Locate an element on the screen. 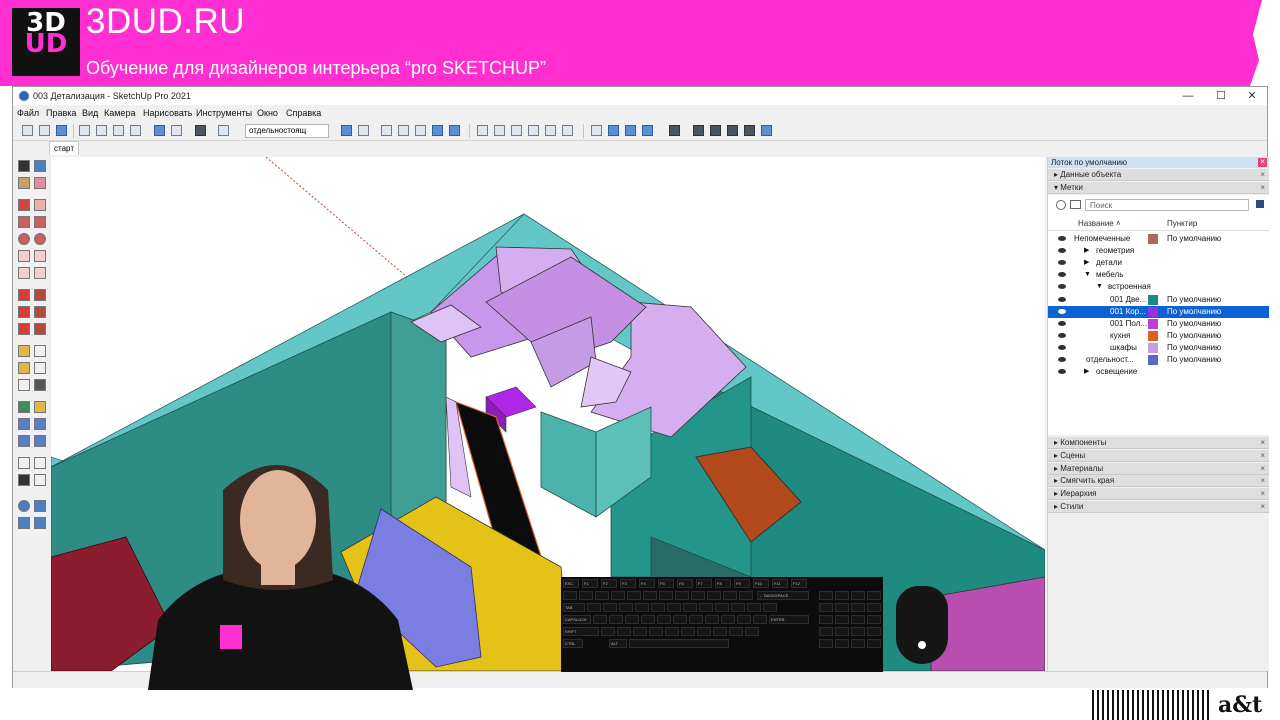 This screenshot has height=720, width=1280. text-tool-icon is located at coordinates (40, 368).